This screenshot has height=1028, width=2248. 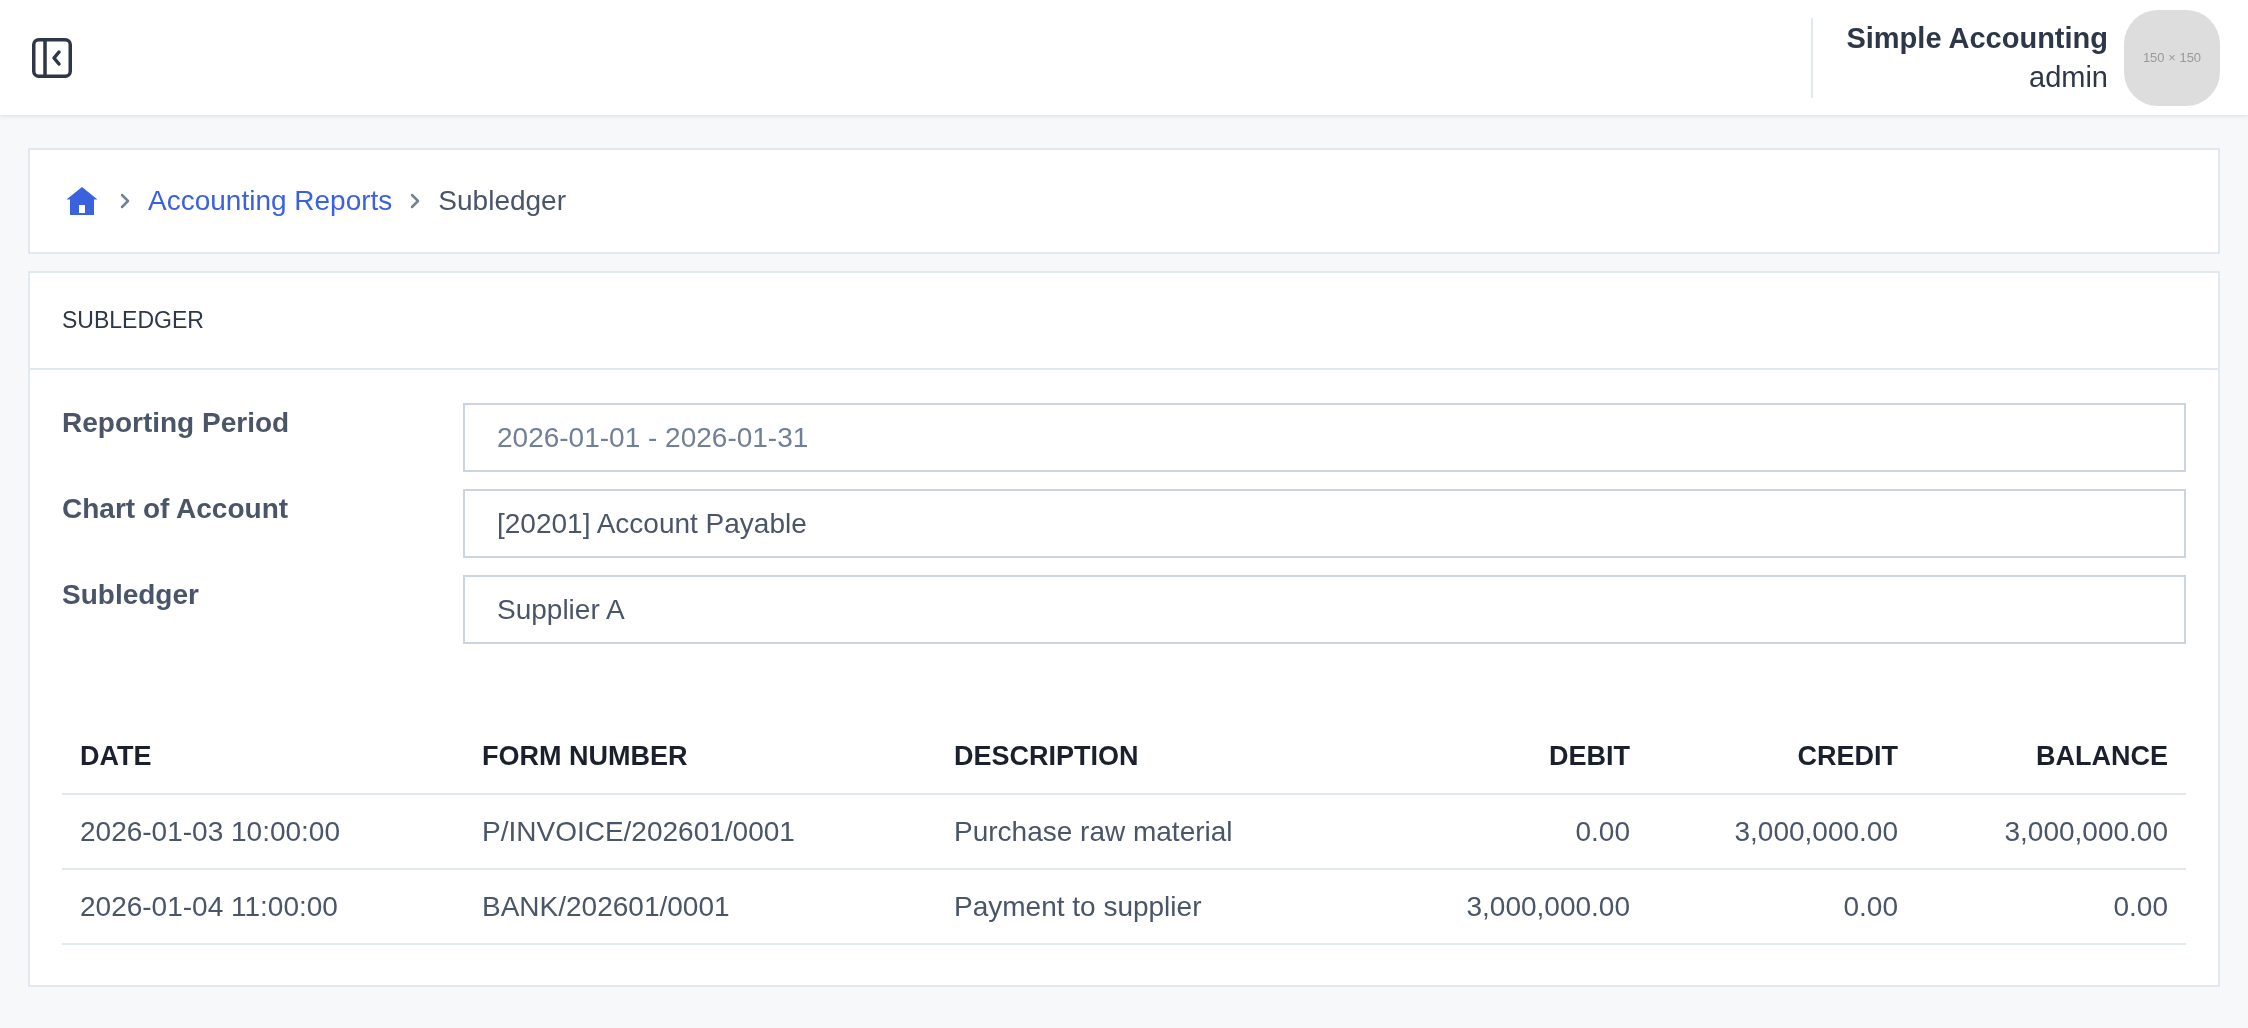 What do you see at coordinates (176, 423) in the screenshot?
I see `field-label: Reporting Period` at bounding box center [176, 423].